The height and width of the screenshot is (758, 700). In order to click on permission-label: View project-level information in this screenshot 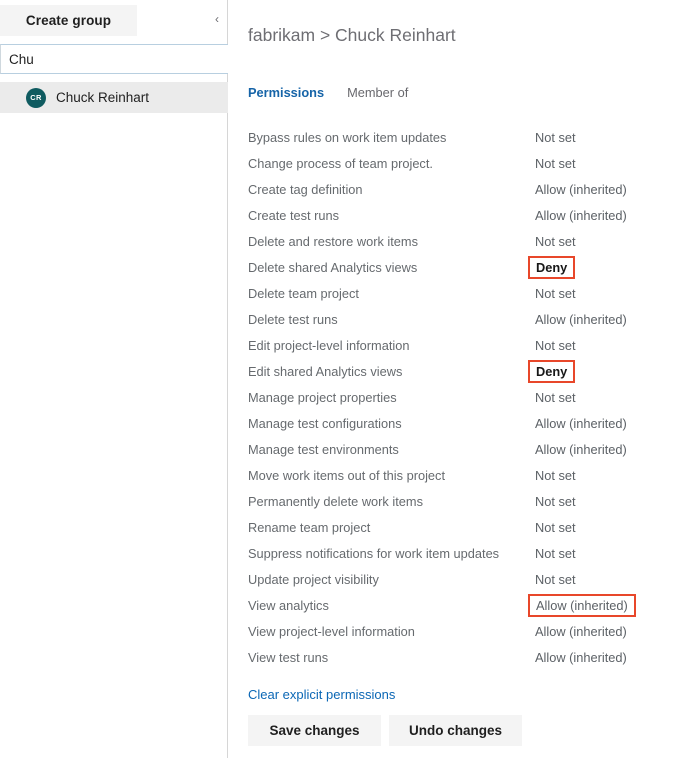, I will do `click(331, 631)`.